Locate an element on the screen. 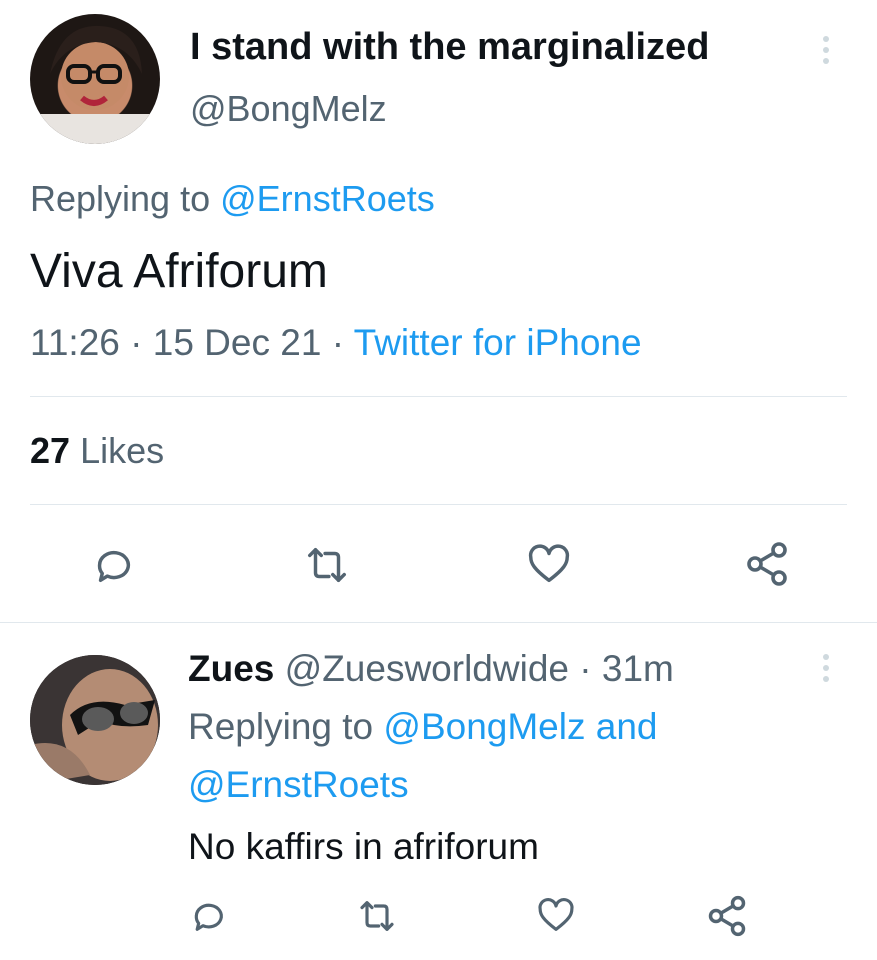 This screenshot has width=877, height=960. replying-to-and: and is located at coordinates (626, 726).